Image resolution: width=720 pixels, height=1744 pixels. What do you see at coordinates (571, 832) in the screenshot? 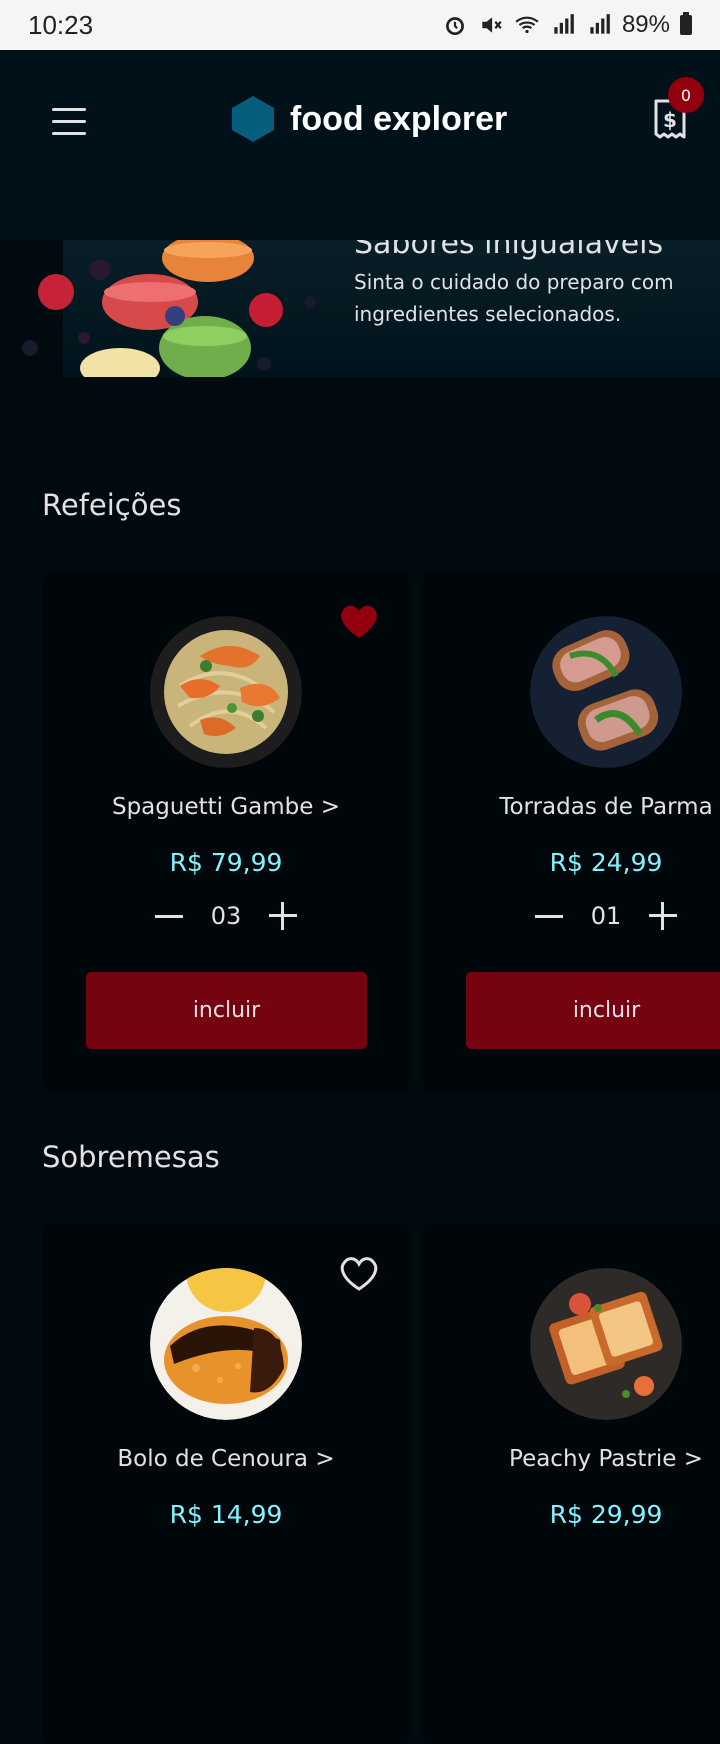
I see `dish-card: Torradas de Parma R$ 24,99 01 incluir` at bounding box center [571, 832].